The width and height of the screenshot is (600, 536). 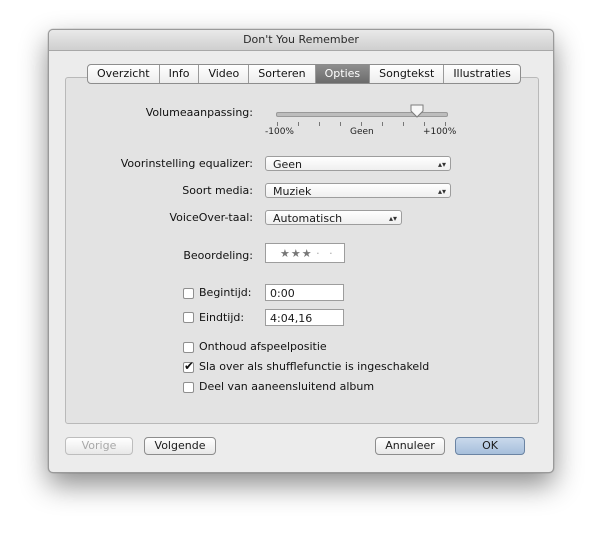 I want to click on checkmark-icon: ✔, so click(x=189, y=366).